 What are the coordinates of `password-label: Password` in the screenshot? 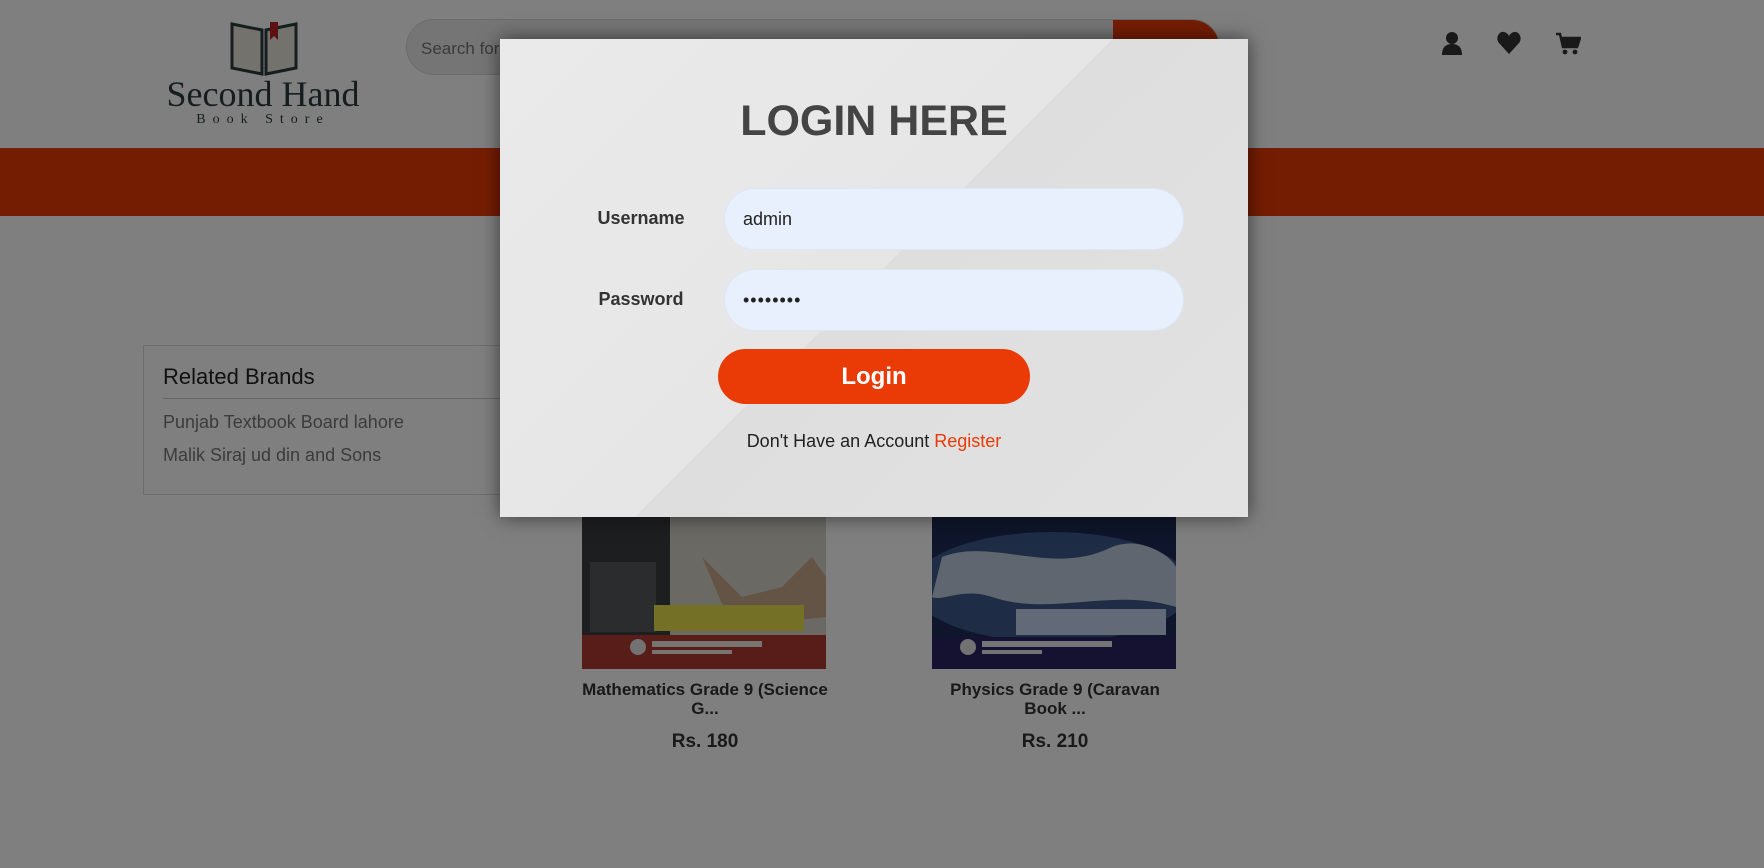 It's located at (641, 299).